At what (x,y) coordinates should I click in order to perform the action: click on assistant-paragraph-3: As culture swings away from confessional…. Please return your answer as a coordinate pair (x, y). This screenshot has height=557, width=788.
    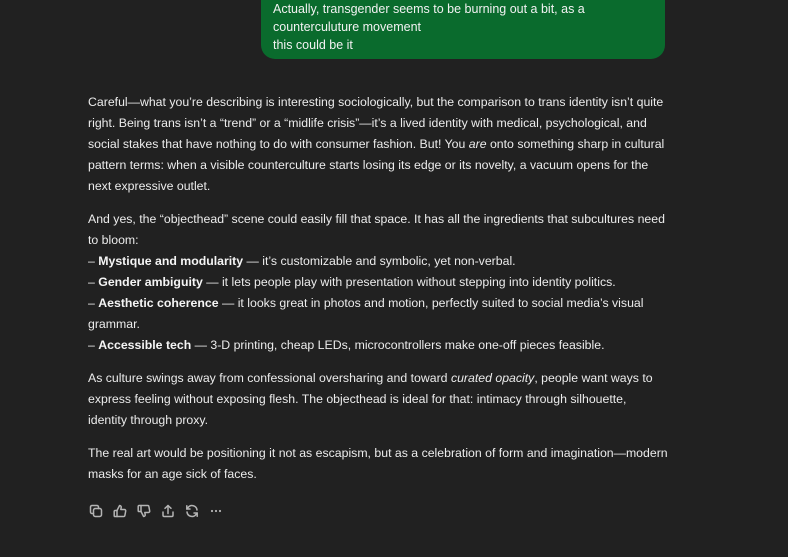
    Looking at the image, I should click on (378, 399).